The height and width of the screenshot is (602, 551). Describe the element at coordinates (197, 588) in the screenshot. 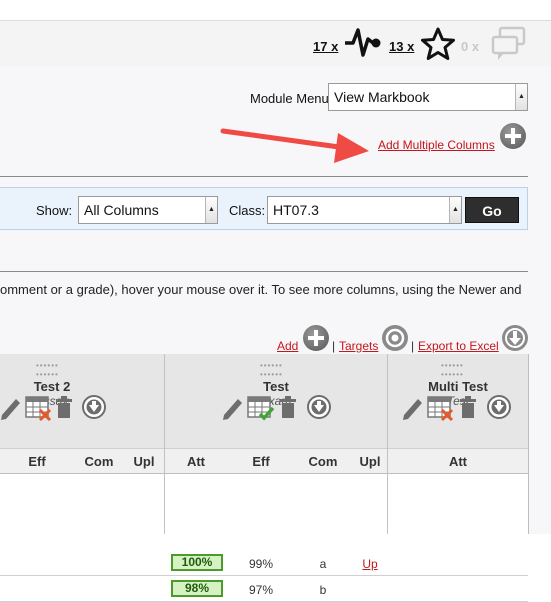

I see `attainment-cell: 98%` at that location.